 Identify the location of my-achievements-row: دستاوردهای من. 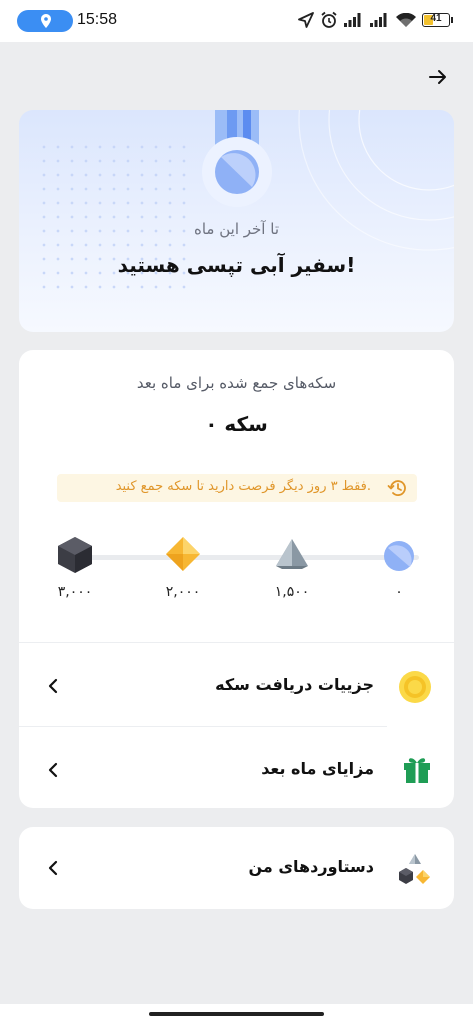
(236, 868).